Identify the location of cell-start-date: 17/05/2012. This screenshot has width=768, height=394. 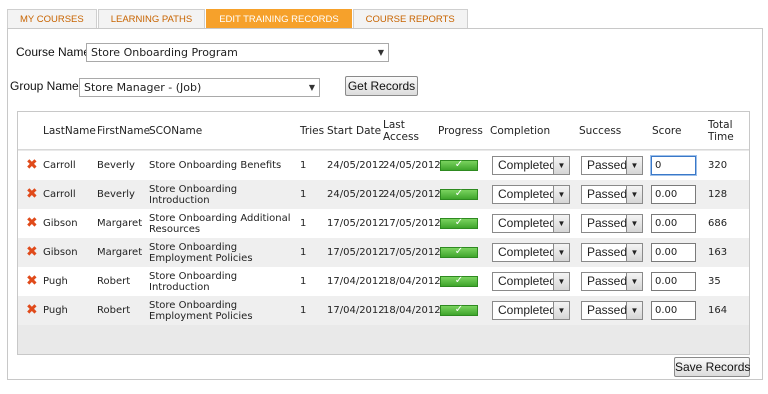
(356, 223).